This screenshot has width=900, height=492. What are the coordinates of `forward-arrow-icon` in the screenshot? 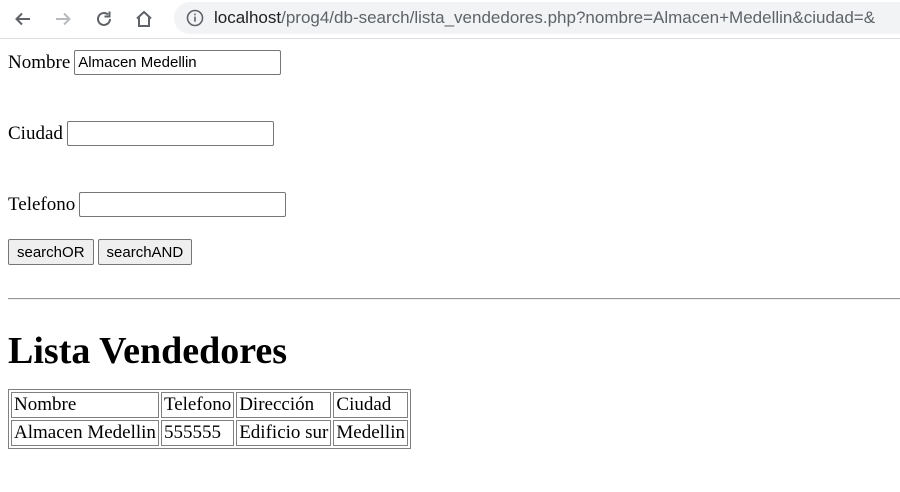 It's located at (63, 19).